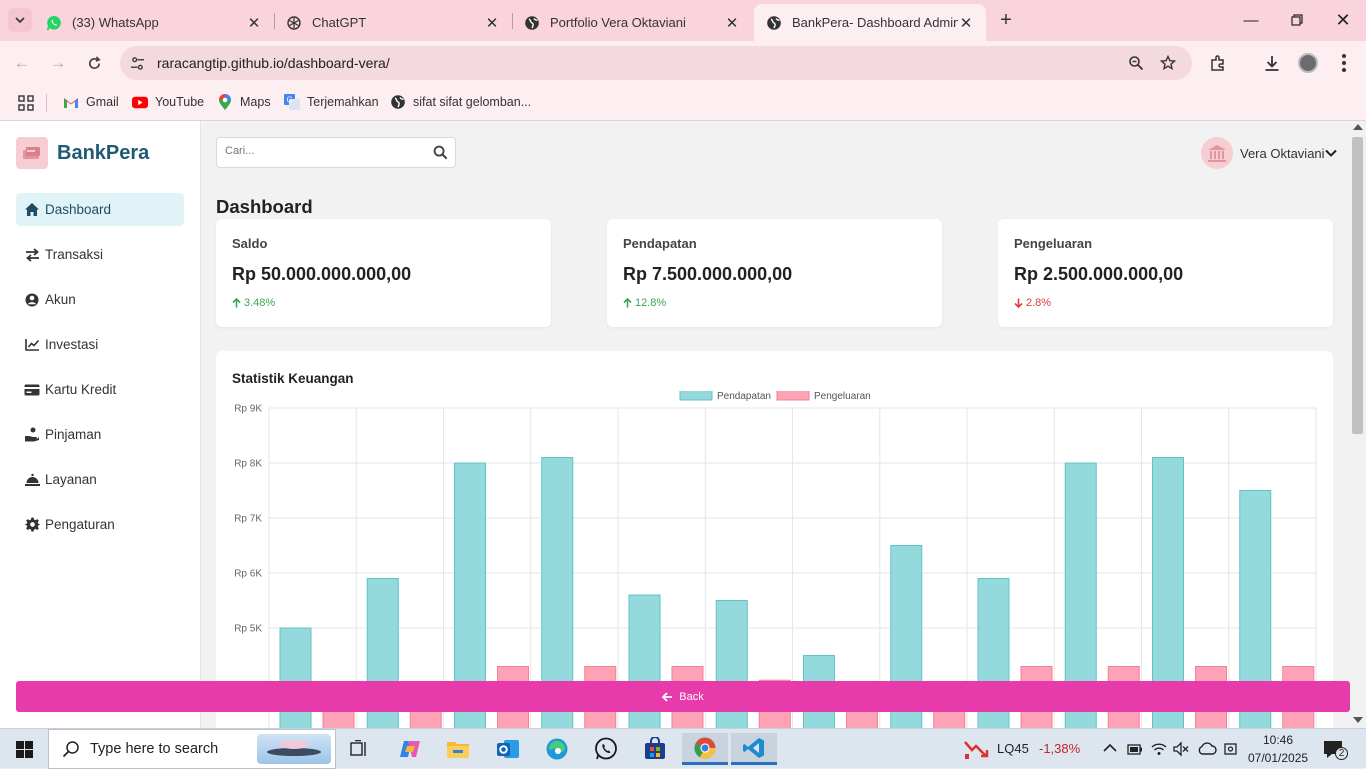  I want to click on scroll-up-arrow, so click(1358, 127).